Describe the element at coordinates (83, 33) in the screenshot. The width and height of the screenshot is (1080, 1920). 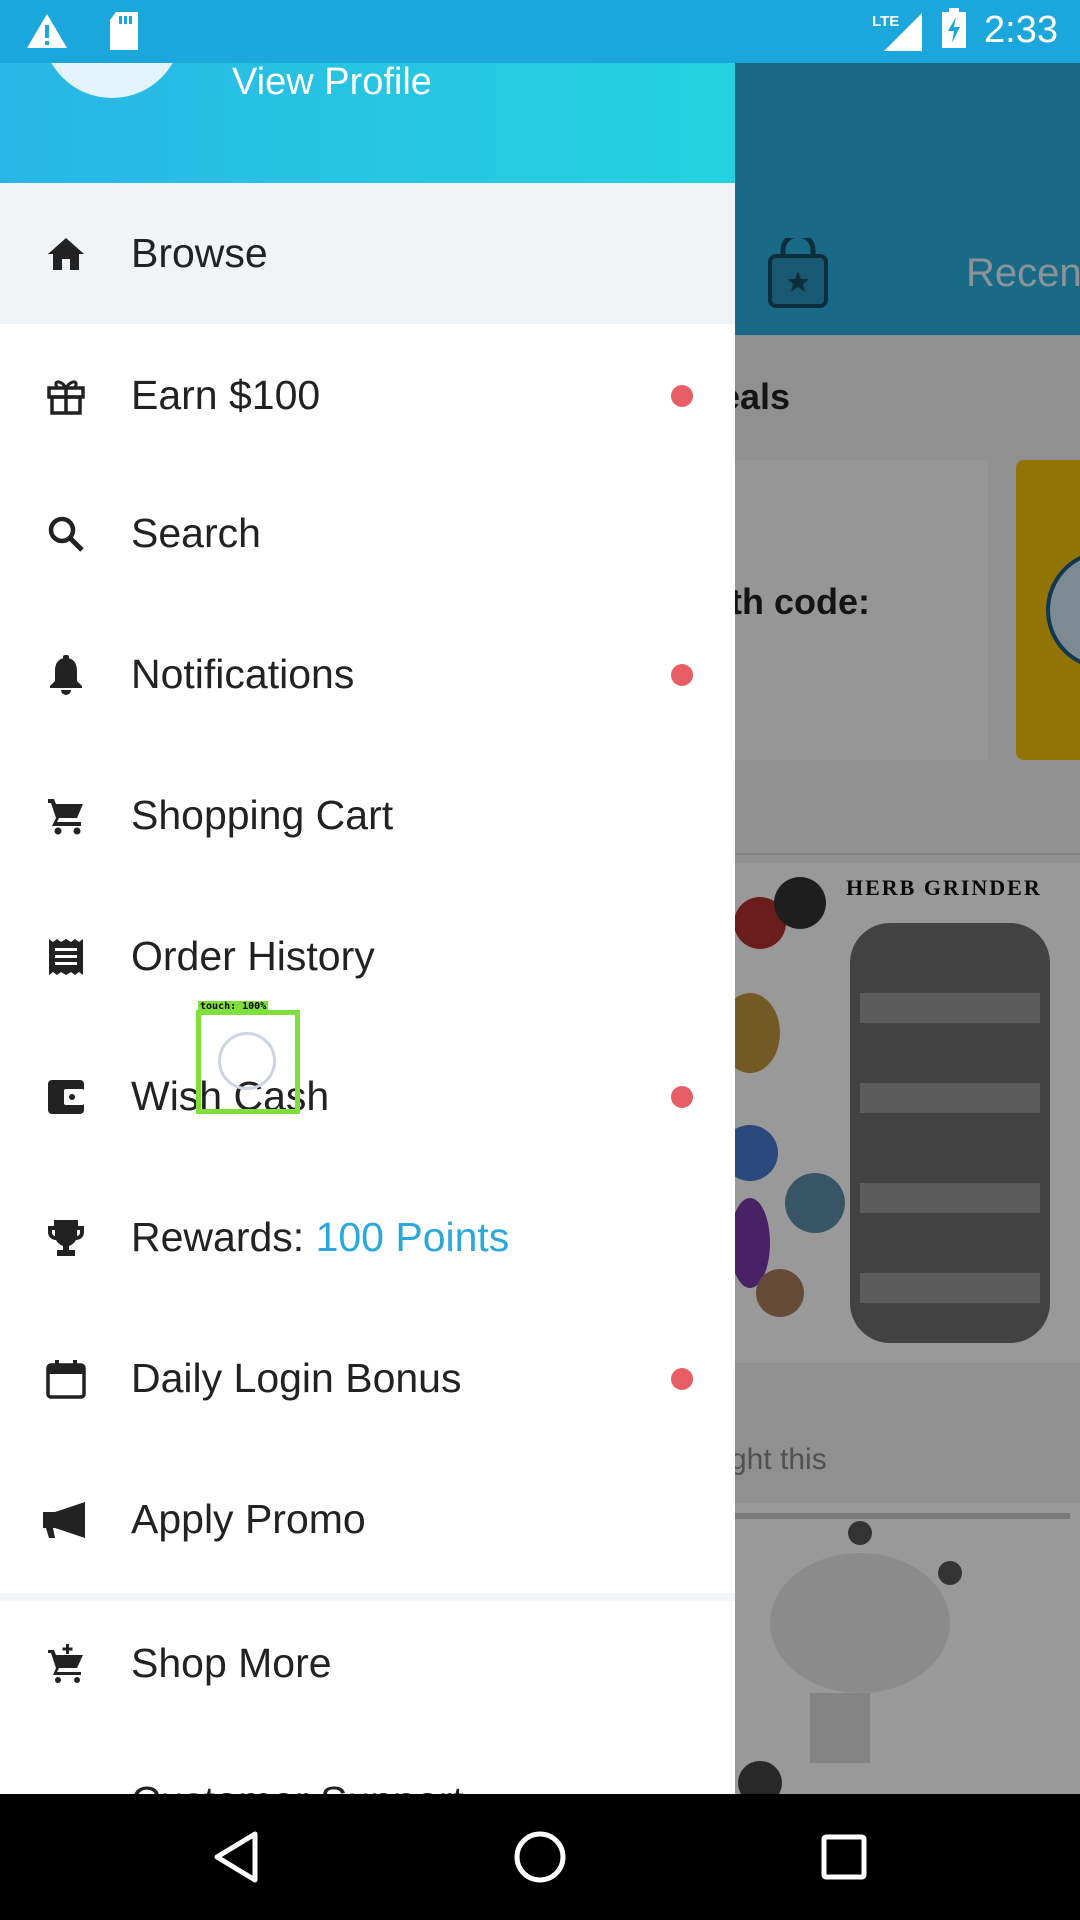
I see `status-bar-left` at that location.